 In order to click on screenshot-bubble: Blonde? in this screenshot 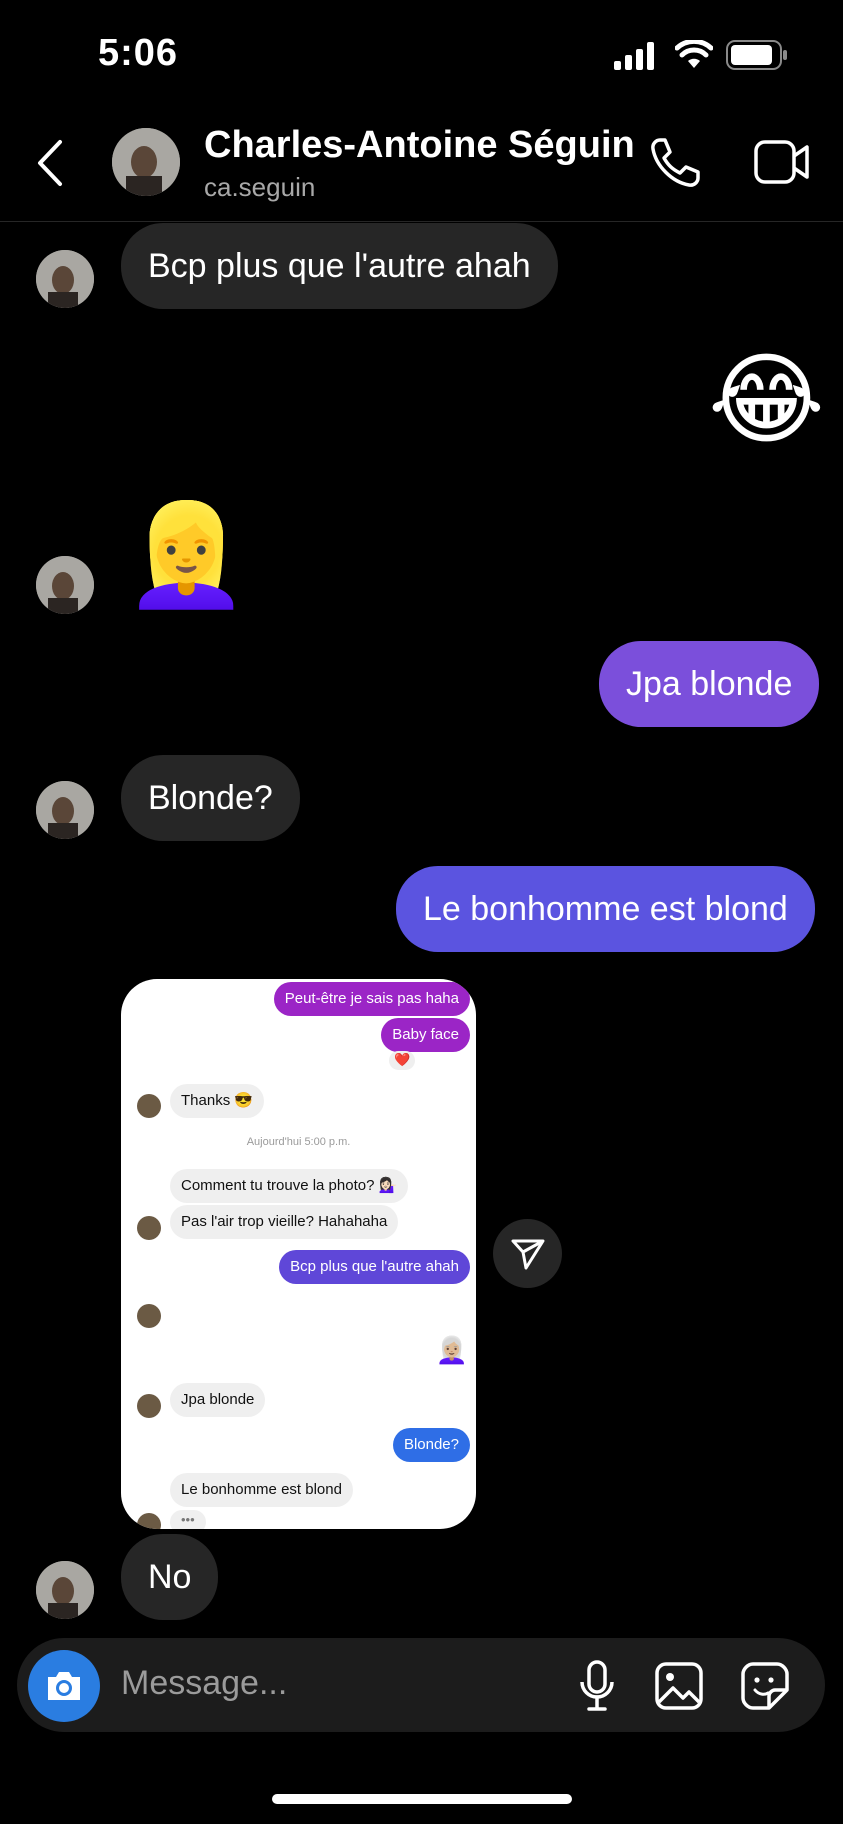, I will do `click(431, 1445)`.